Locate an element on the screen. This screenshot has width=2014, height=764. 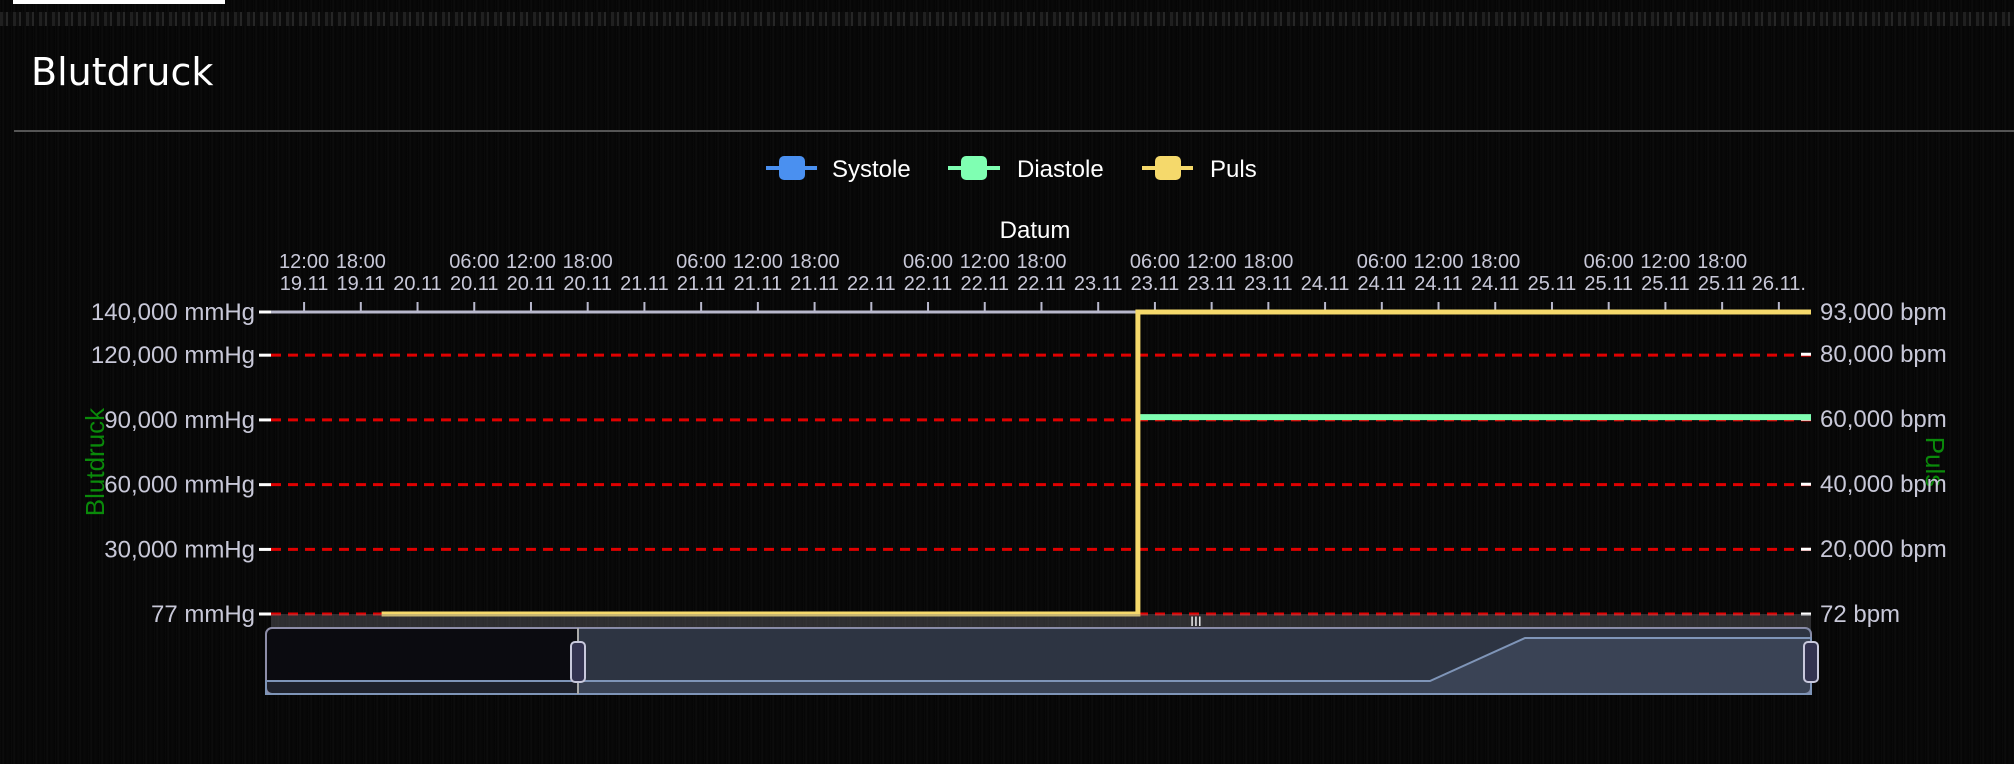
y-left-tick-label: 140,000 mmHg is located at coordinates (173, 312).